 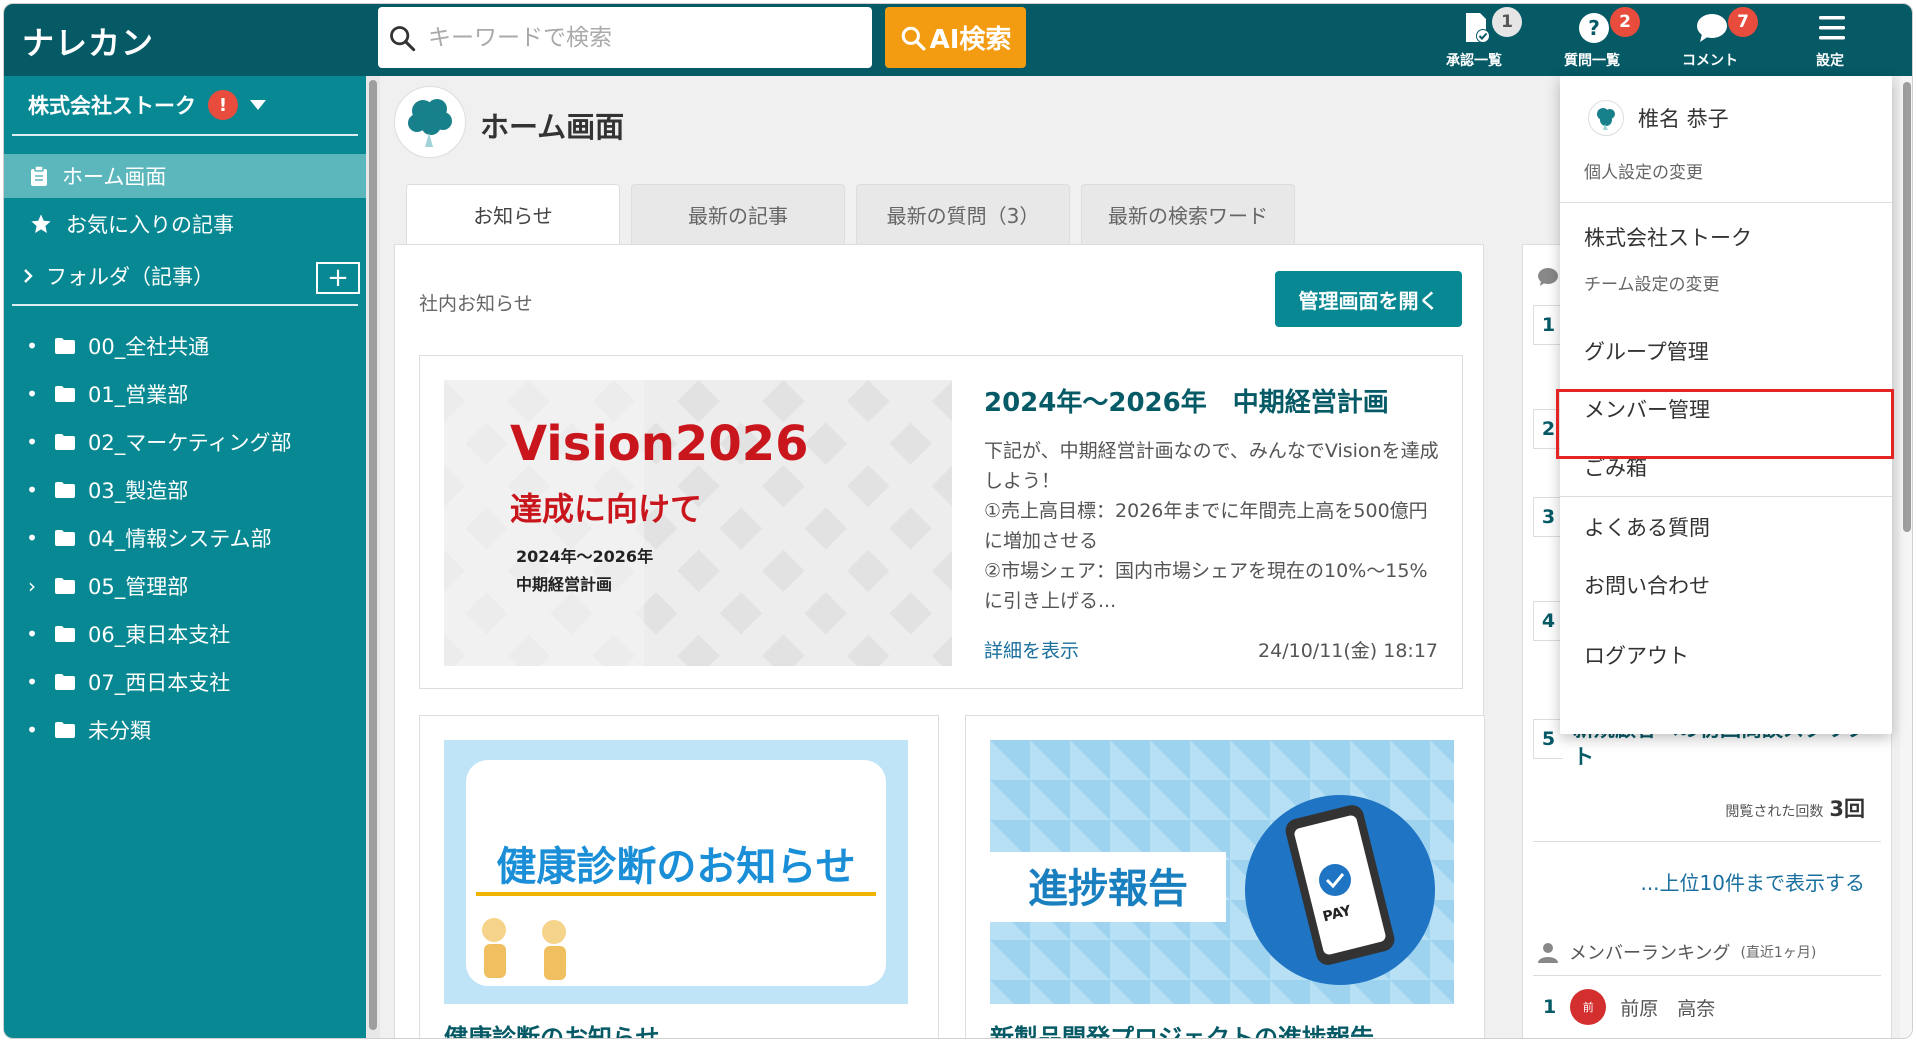 What do you see at coordinates (552, 127) in the screenshot?
I see `page-title: ホーム画面` at bounding box center [552, 127].